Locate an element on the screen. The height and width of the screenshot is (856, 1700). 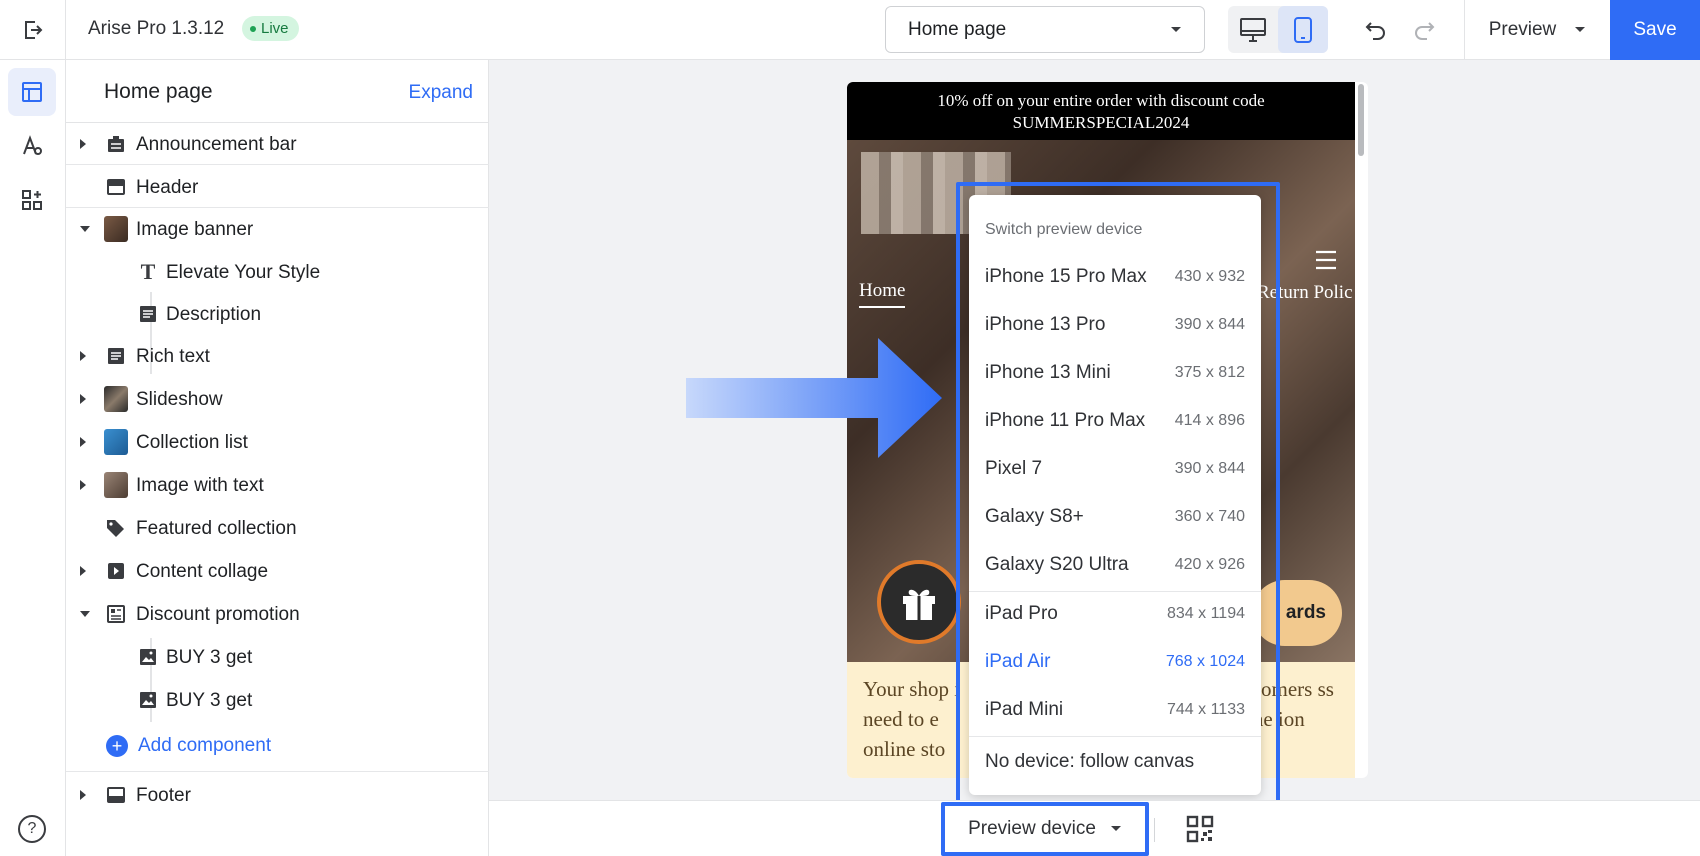
annotation-arrow-icon is located at coordinates (814, 398).